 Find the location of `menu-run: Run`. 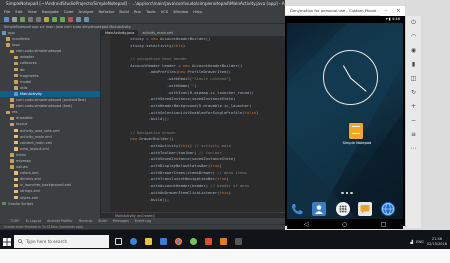

menu-run: Run is located at coordinates (137, 11).